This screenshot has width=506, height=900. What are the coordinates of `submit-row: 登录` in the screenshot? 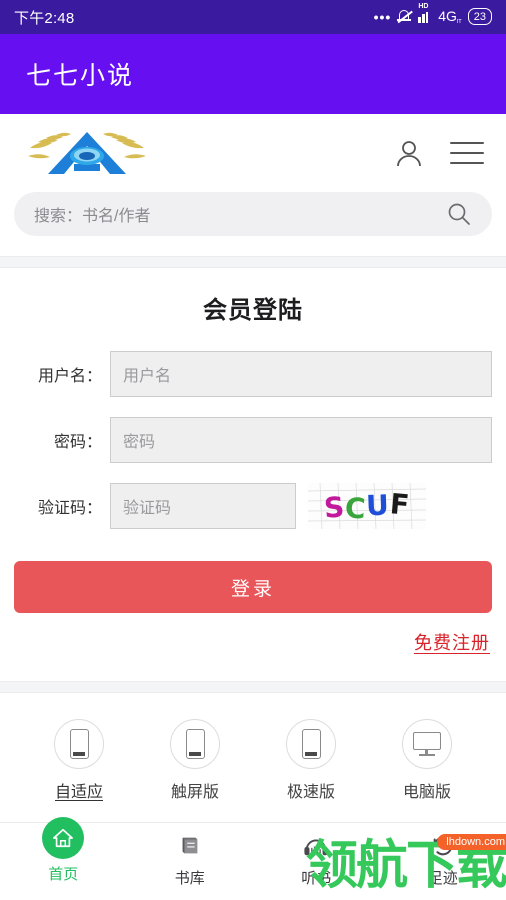 It's located at (253, 581).